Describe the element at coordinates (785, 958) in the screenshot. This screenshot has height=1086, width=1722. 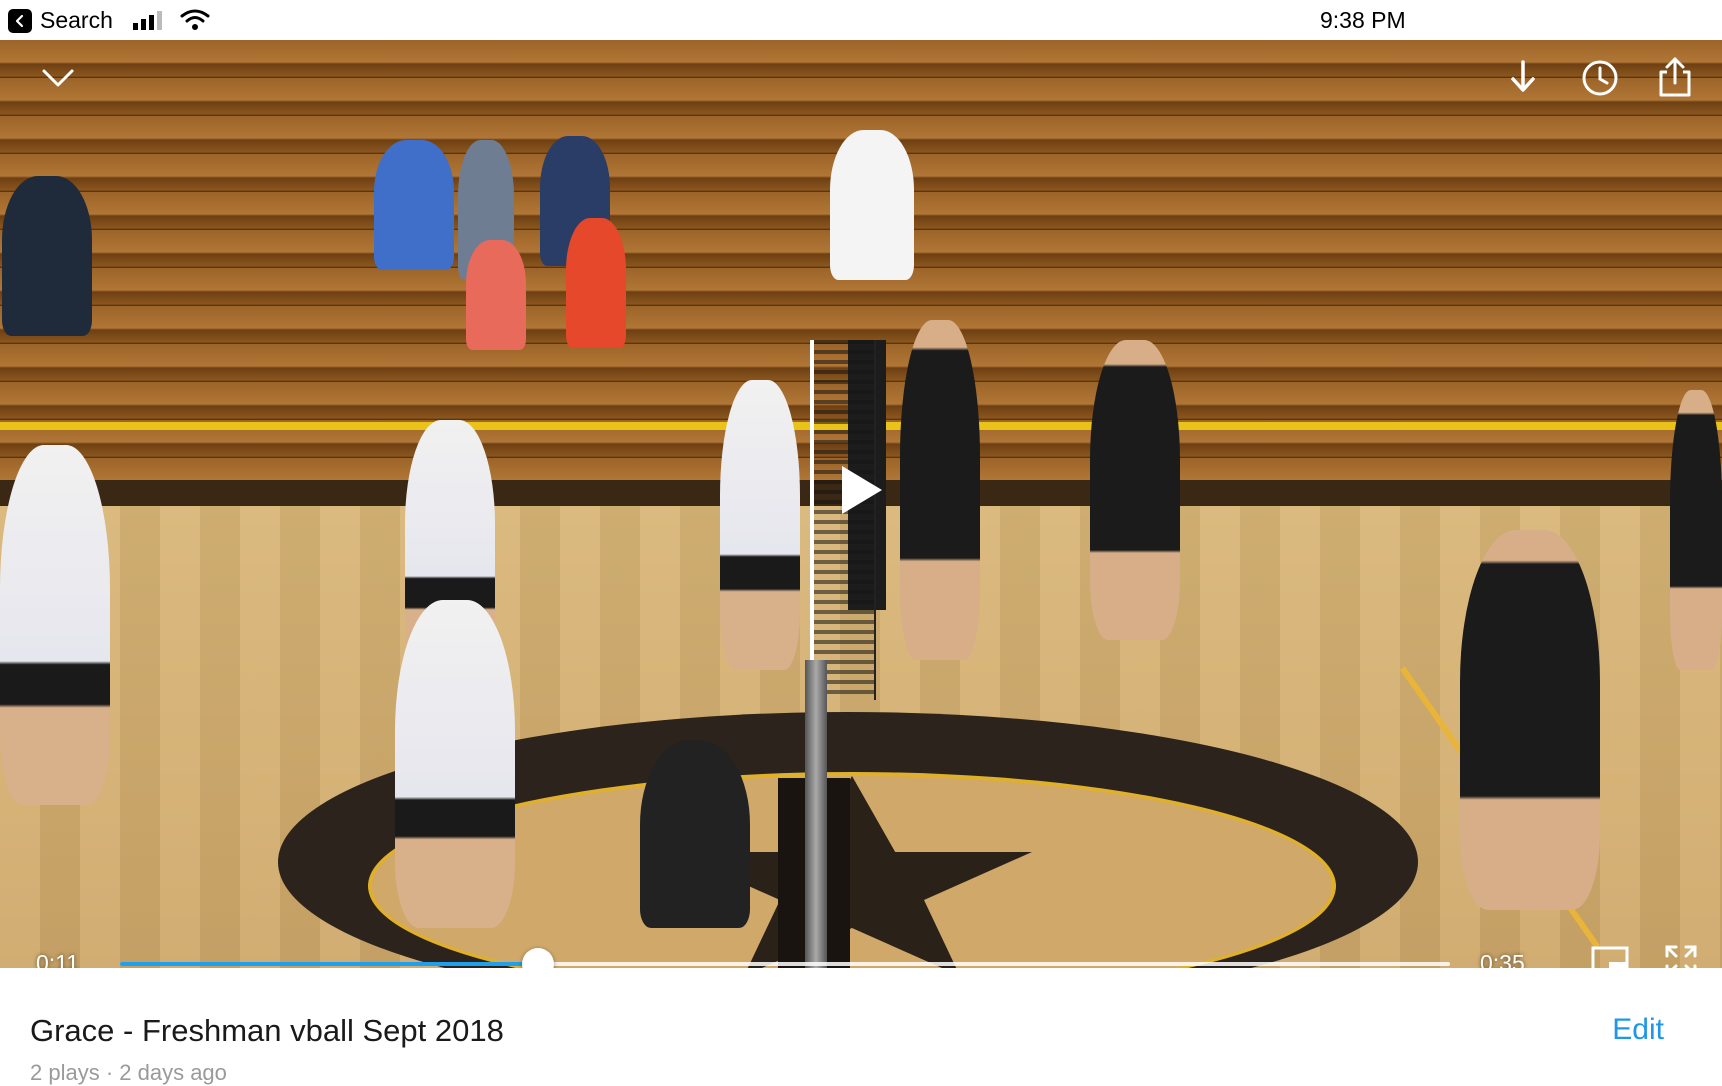
I see `progress-bar` at that location.